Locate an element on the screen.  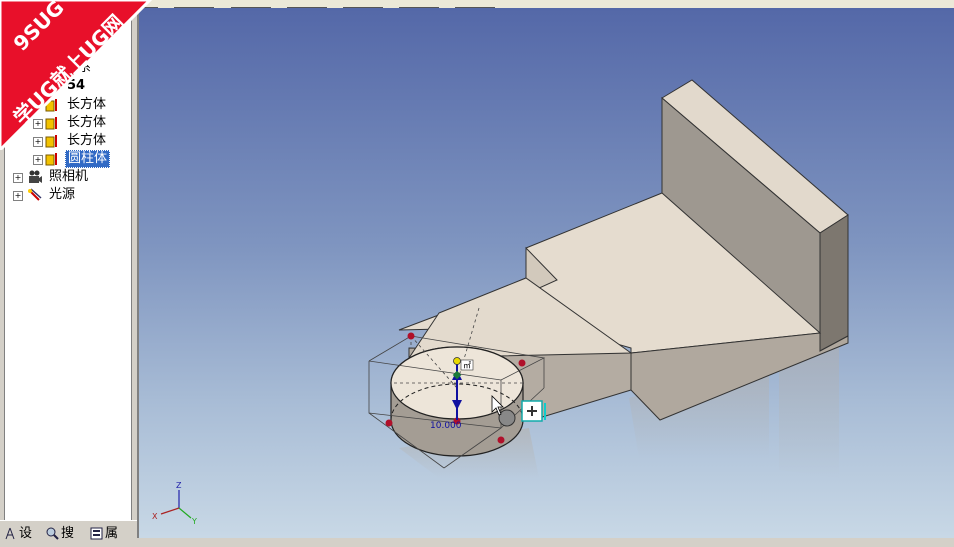
cylinder-icon is located at coordinates (52, 159).